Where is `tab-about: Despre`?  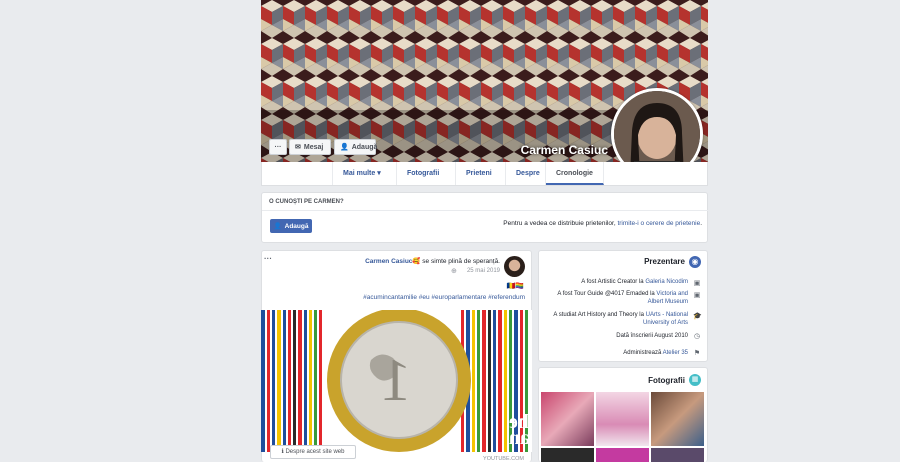
tab-about: Despre is located at coordinates (526, 173).